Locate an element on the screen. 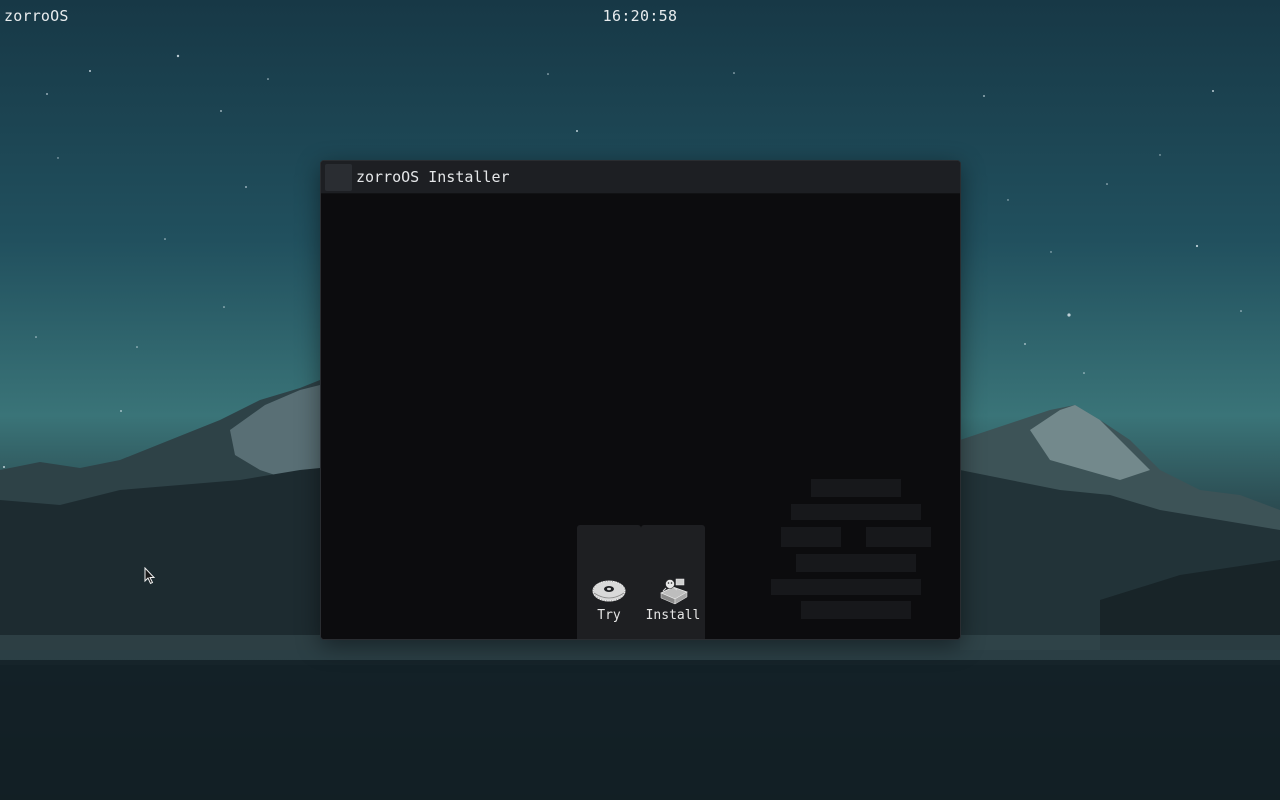  window-title: zorroOS Installer is located at coordinates (433, 177).